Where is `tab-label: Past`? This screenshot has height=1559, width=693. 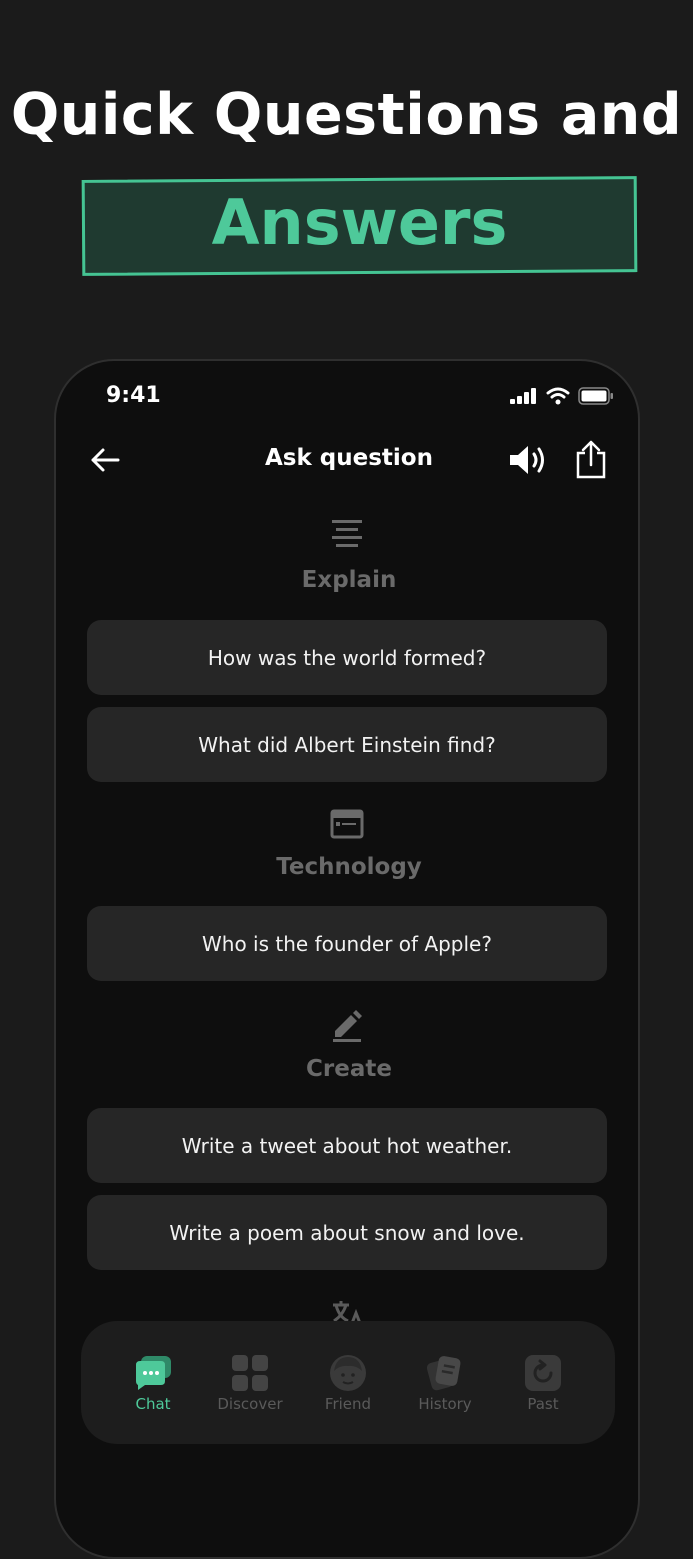
tab-label: Past is located at coordinates (543, 1404).